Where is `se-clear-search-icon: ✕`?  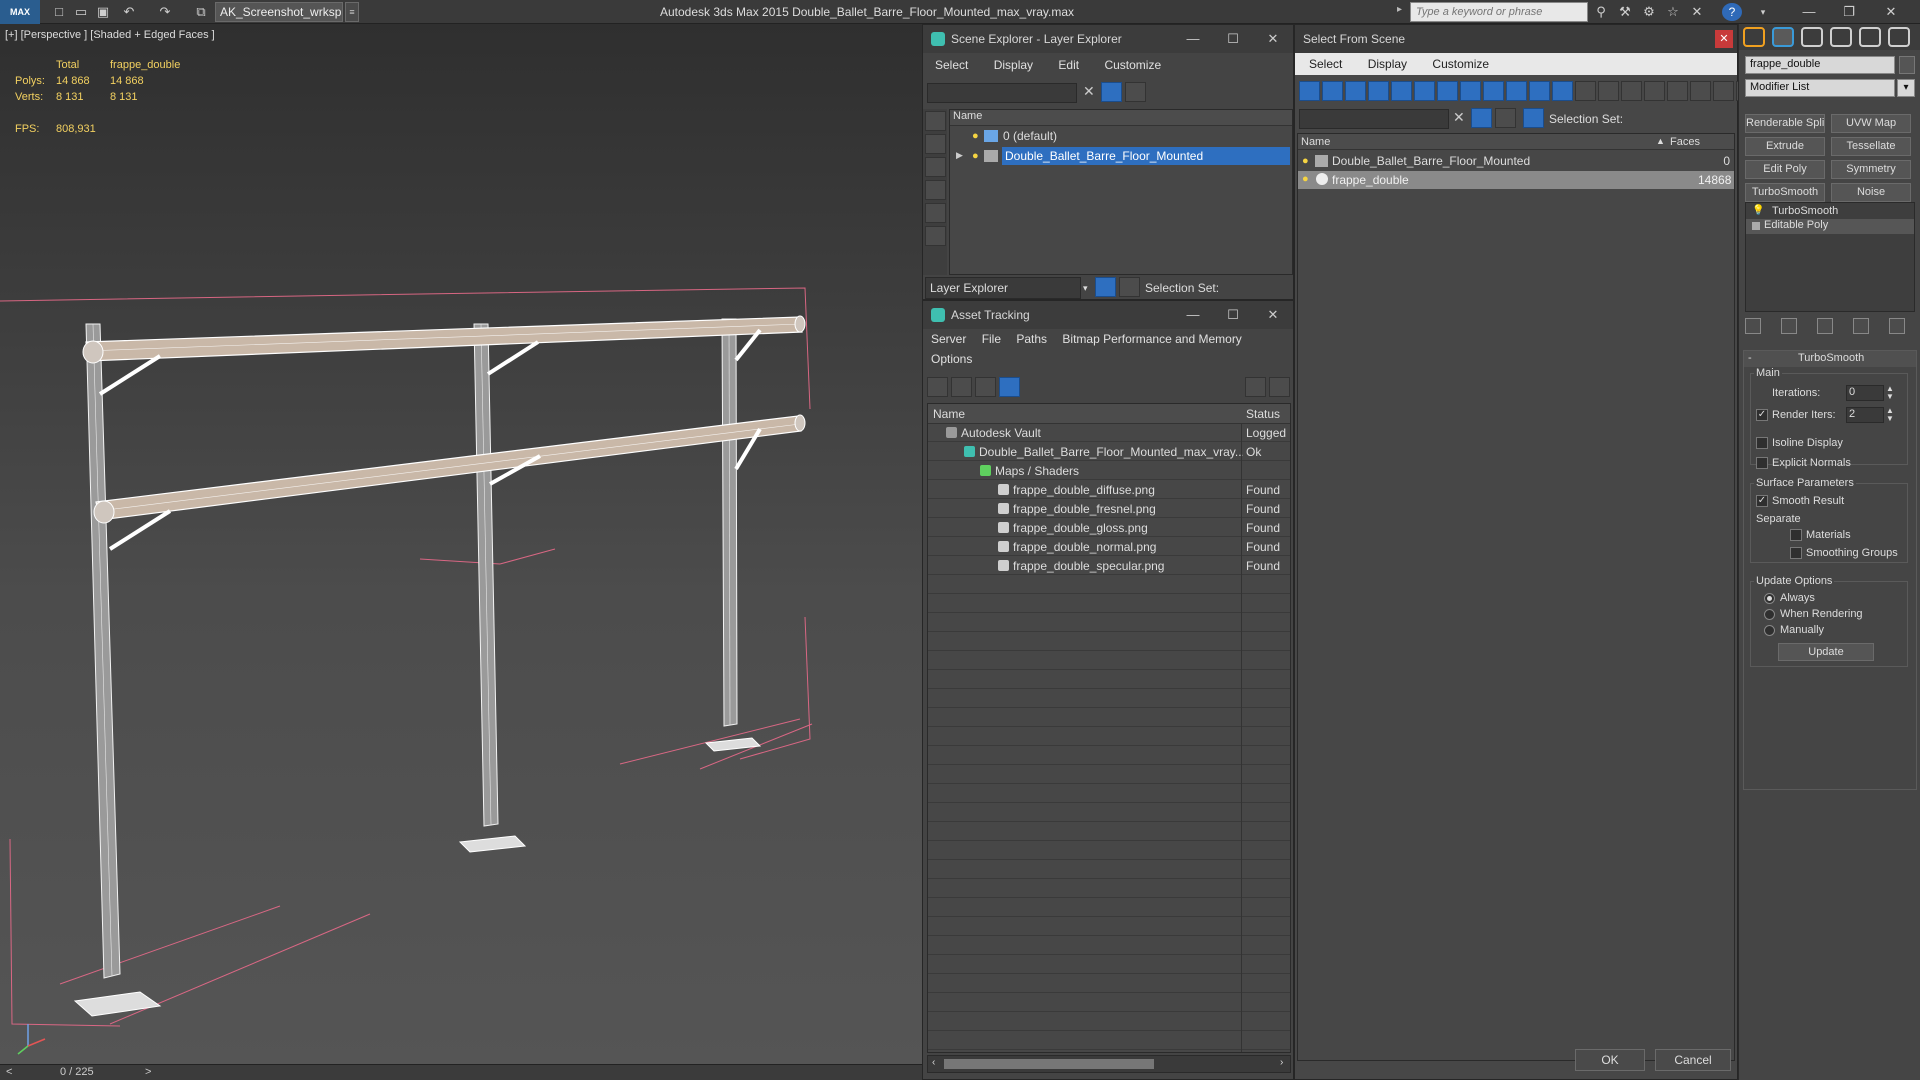 se-clear-search-icon: ✕ is located at coordinates (1089, 91).